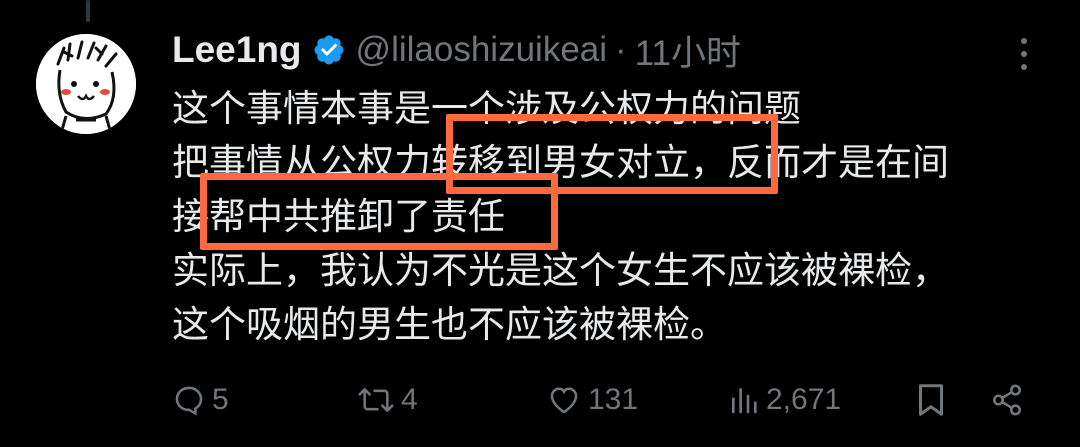 This screenshot has width=1080, height=447. Describe the element at coordinates (88, 11) in the screenshot. I see `thread-connector-line` at that location.